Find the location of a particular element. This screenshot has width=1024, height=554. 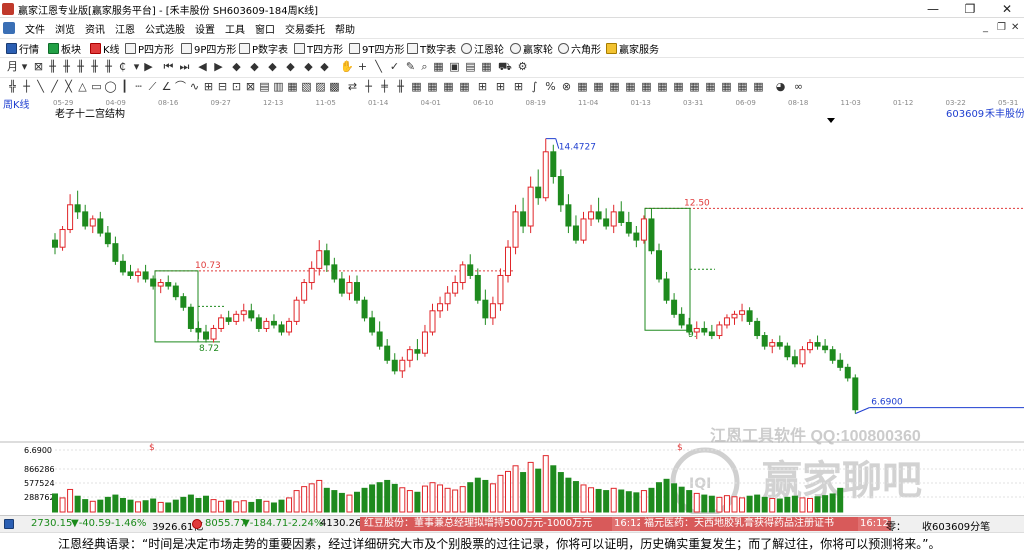

9t-square-button: 9T四方形 is located at coordinates (376, 48).